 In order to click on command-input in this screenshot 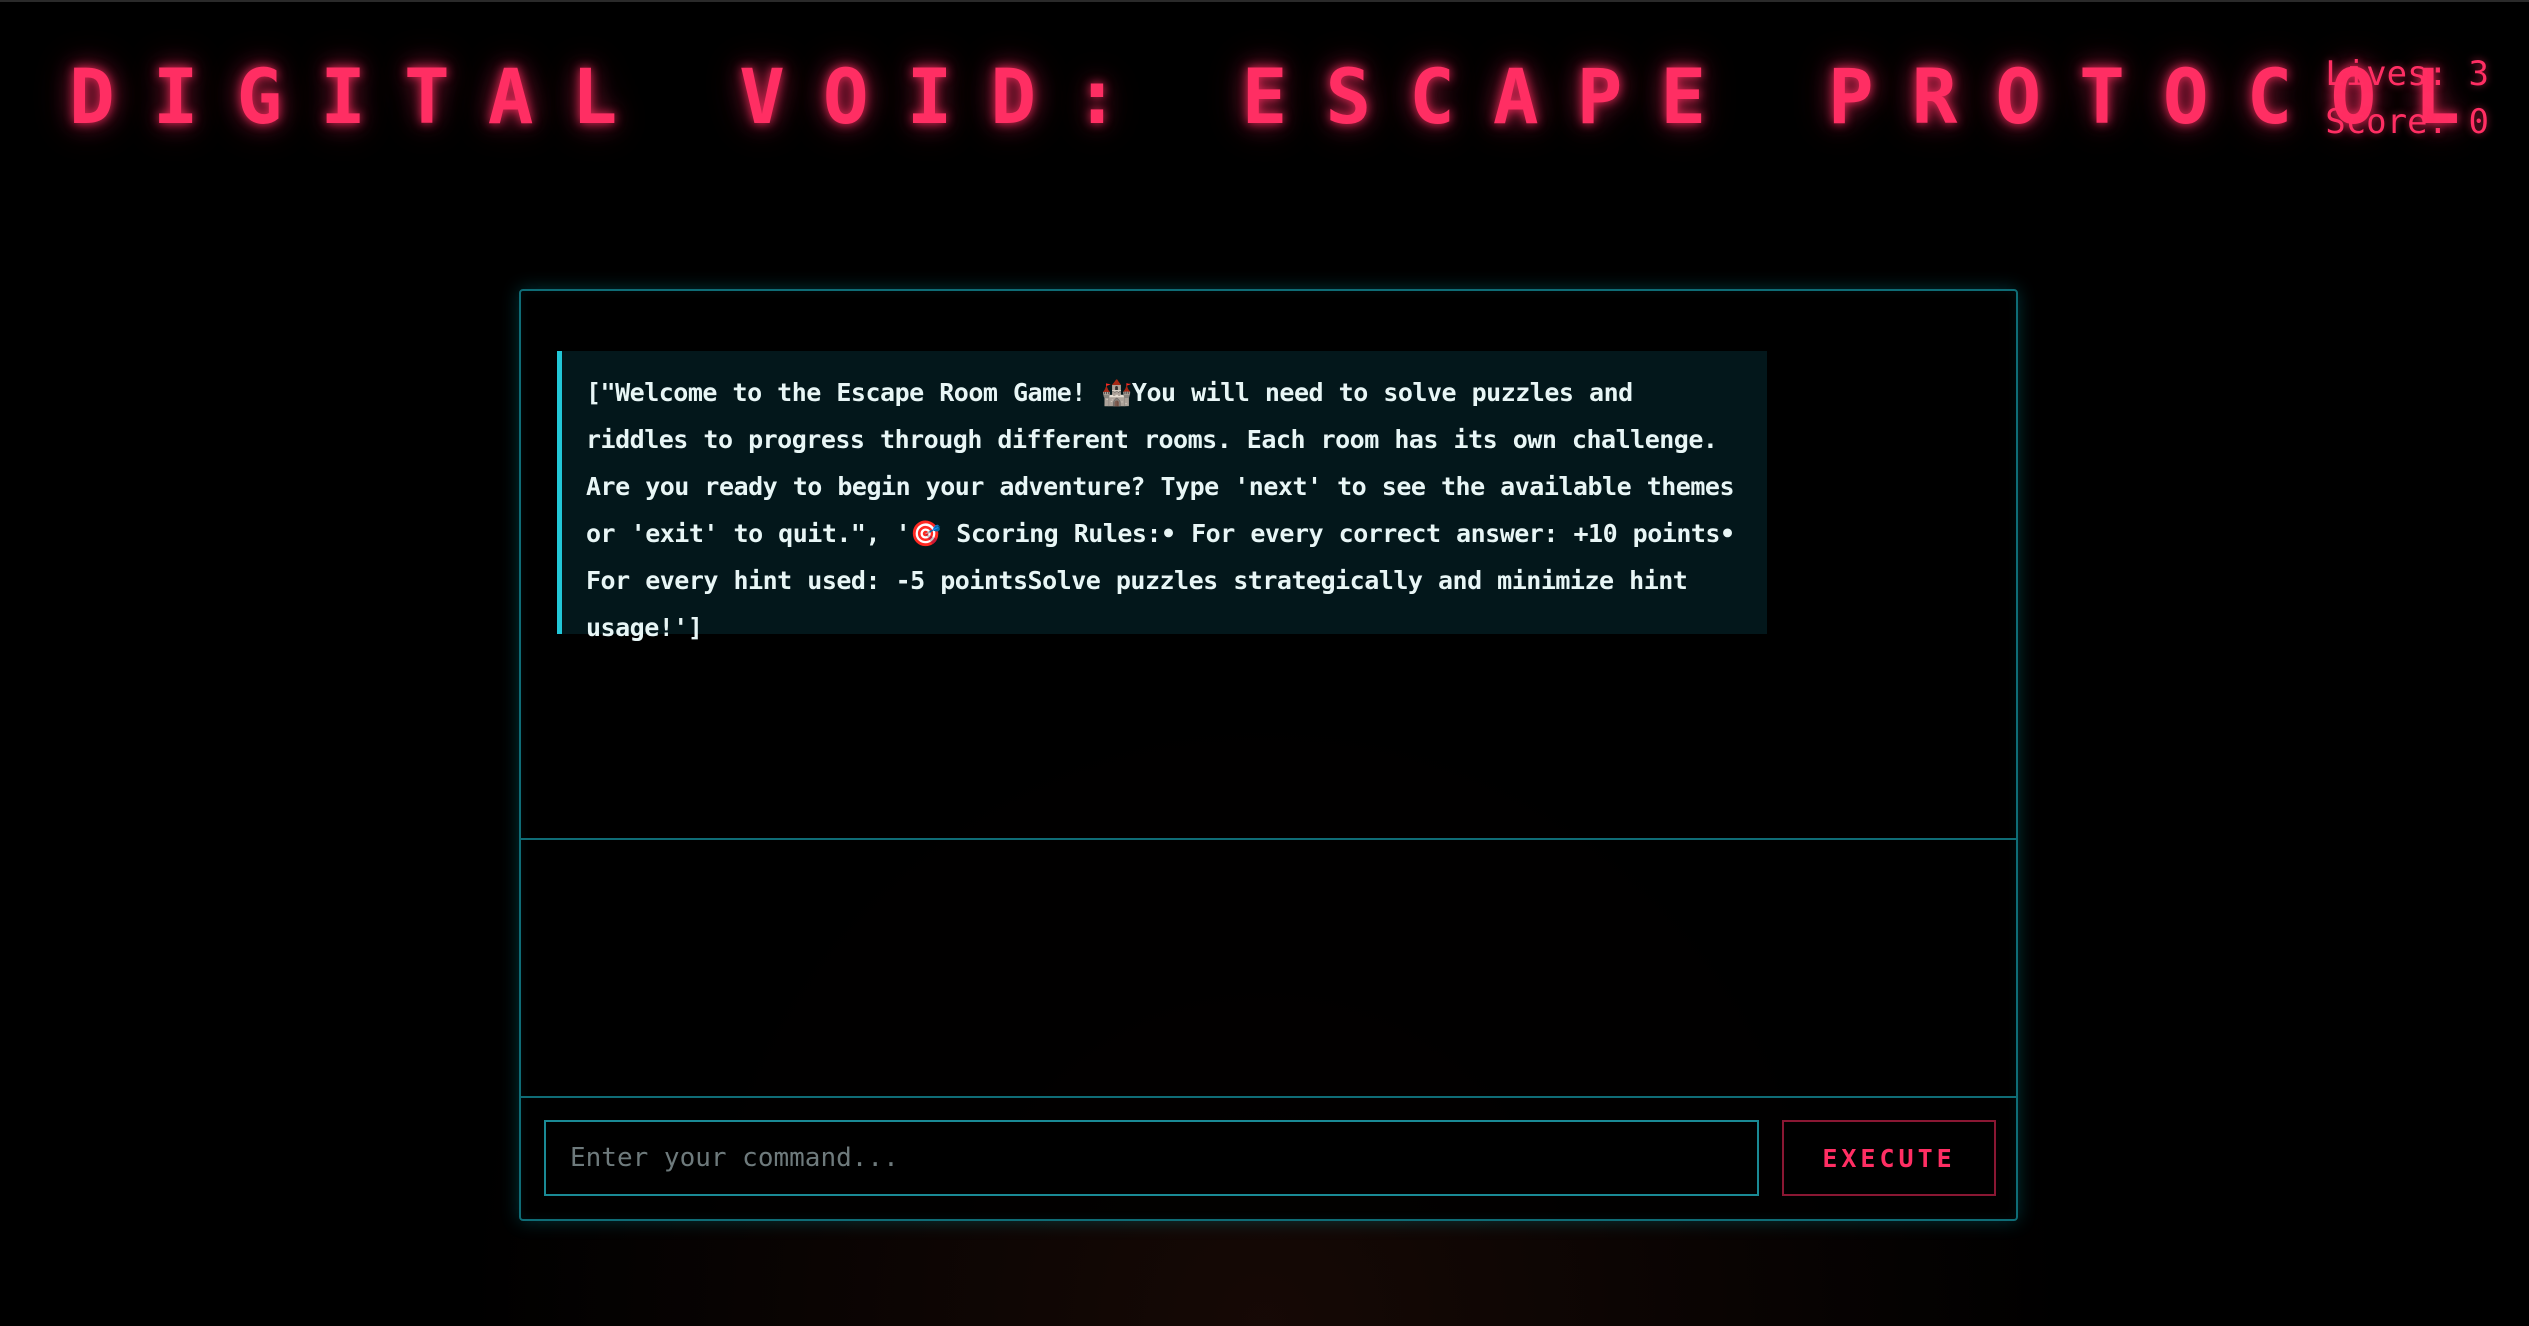, I will do `click(1151, 1158)`.